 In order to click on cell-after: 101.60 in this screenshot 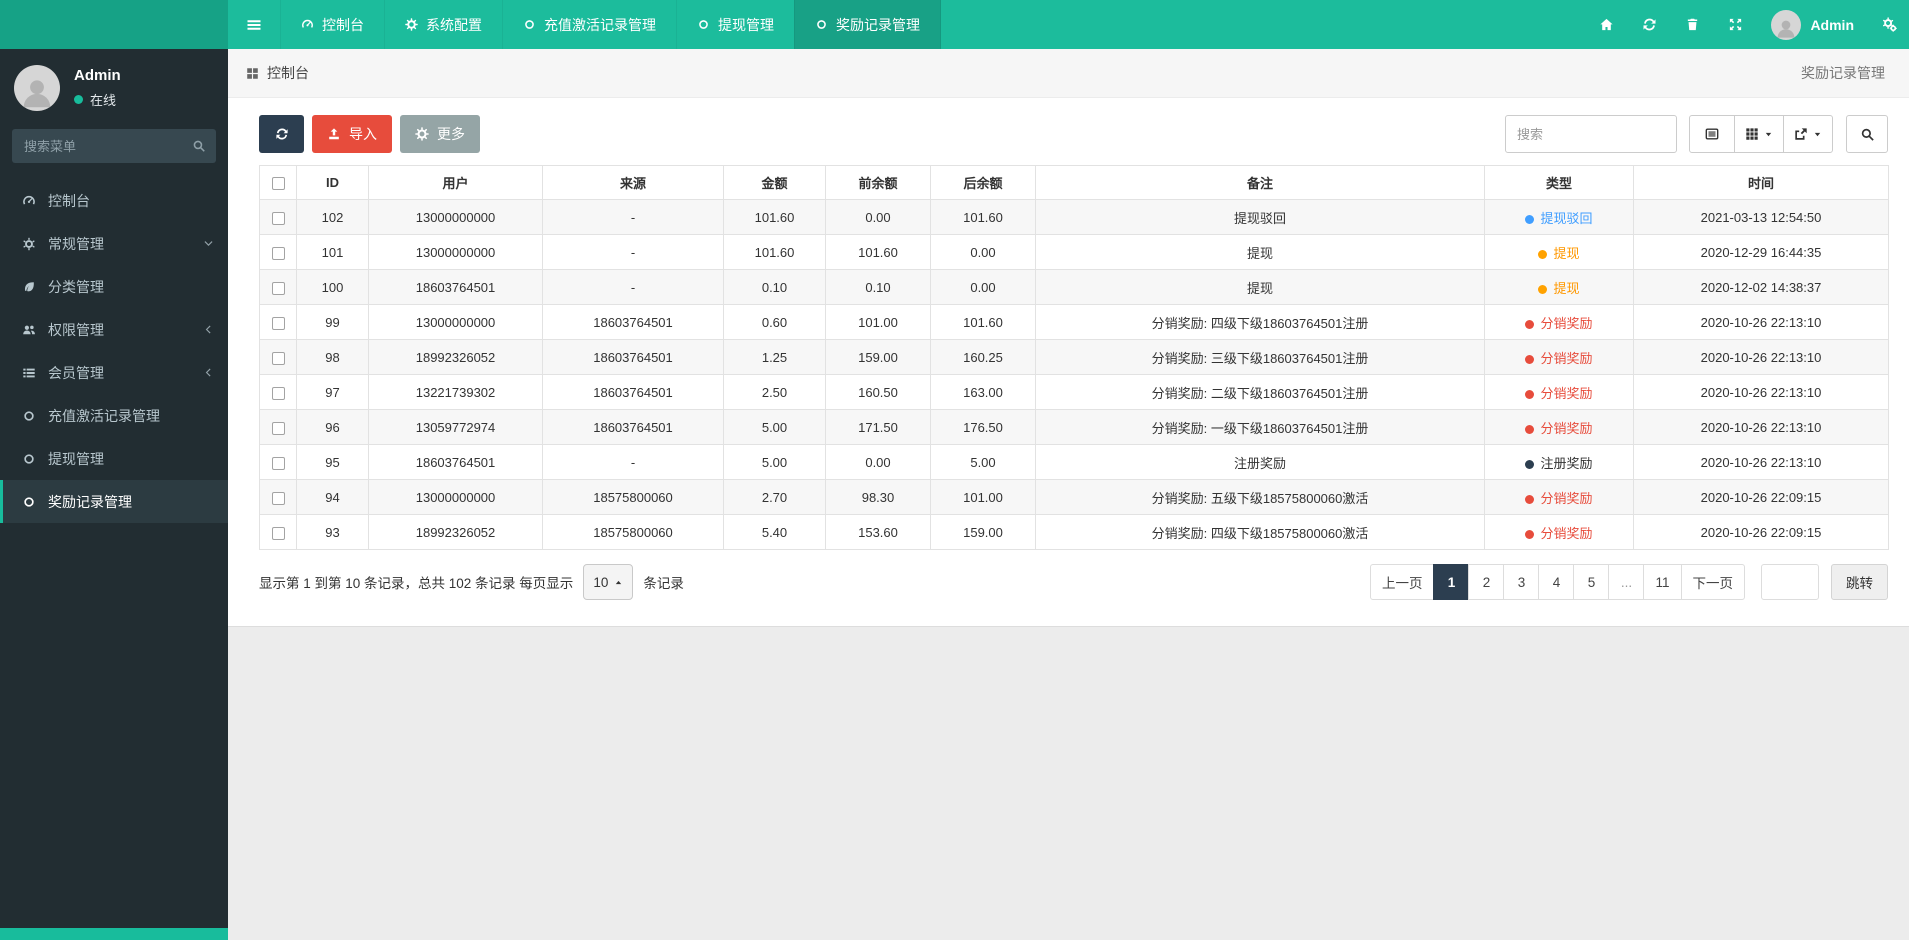, I will do `click(983, 322)`.